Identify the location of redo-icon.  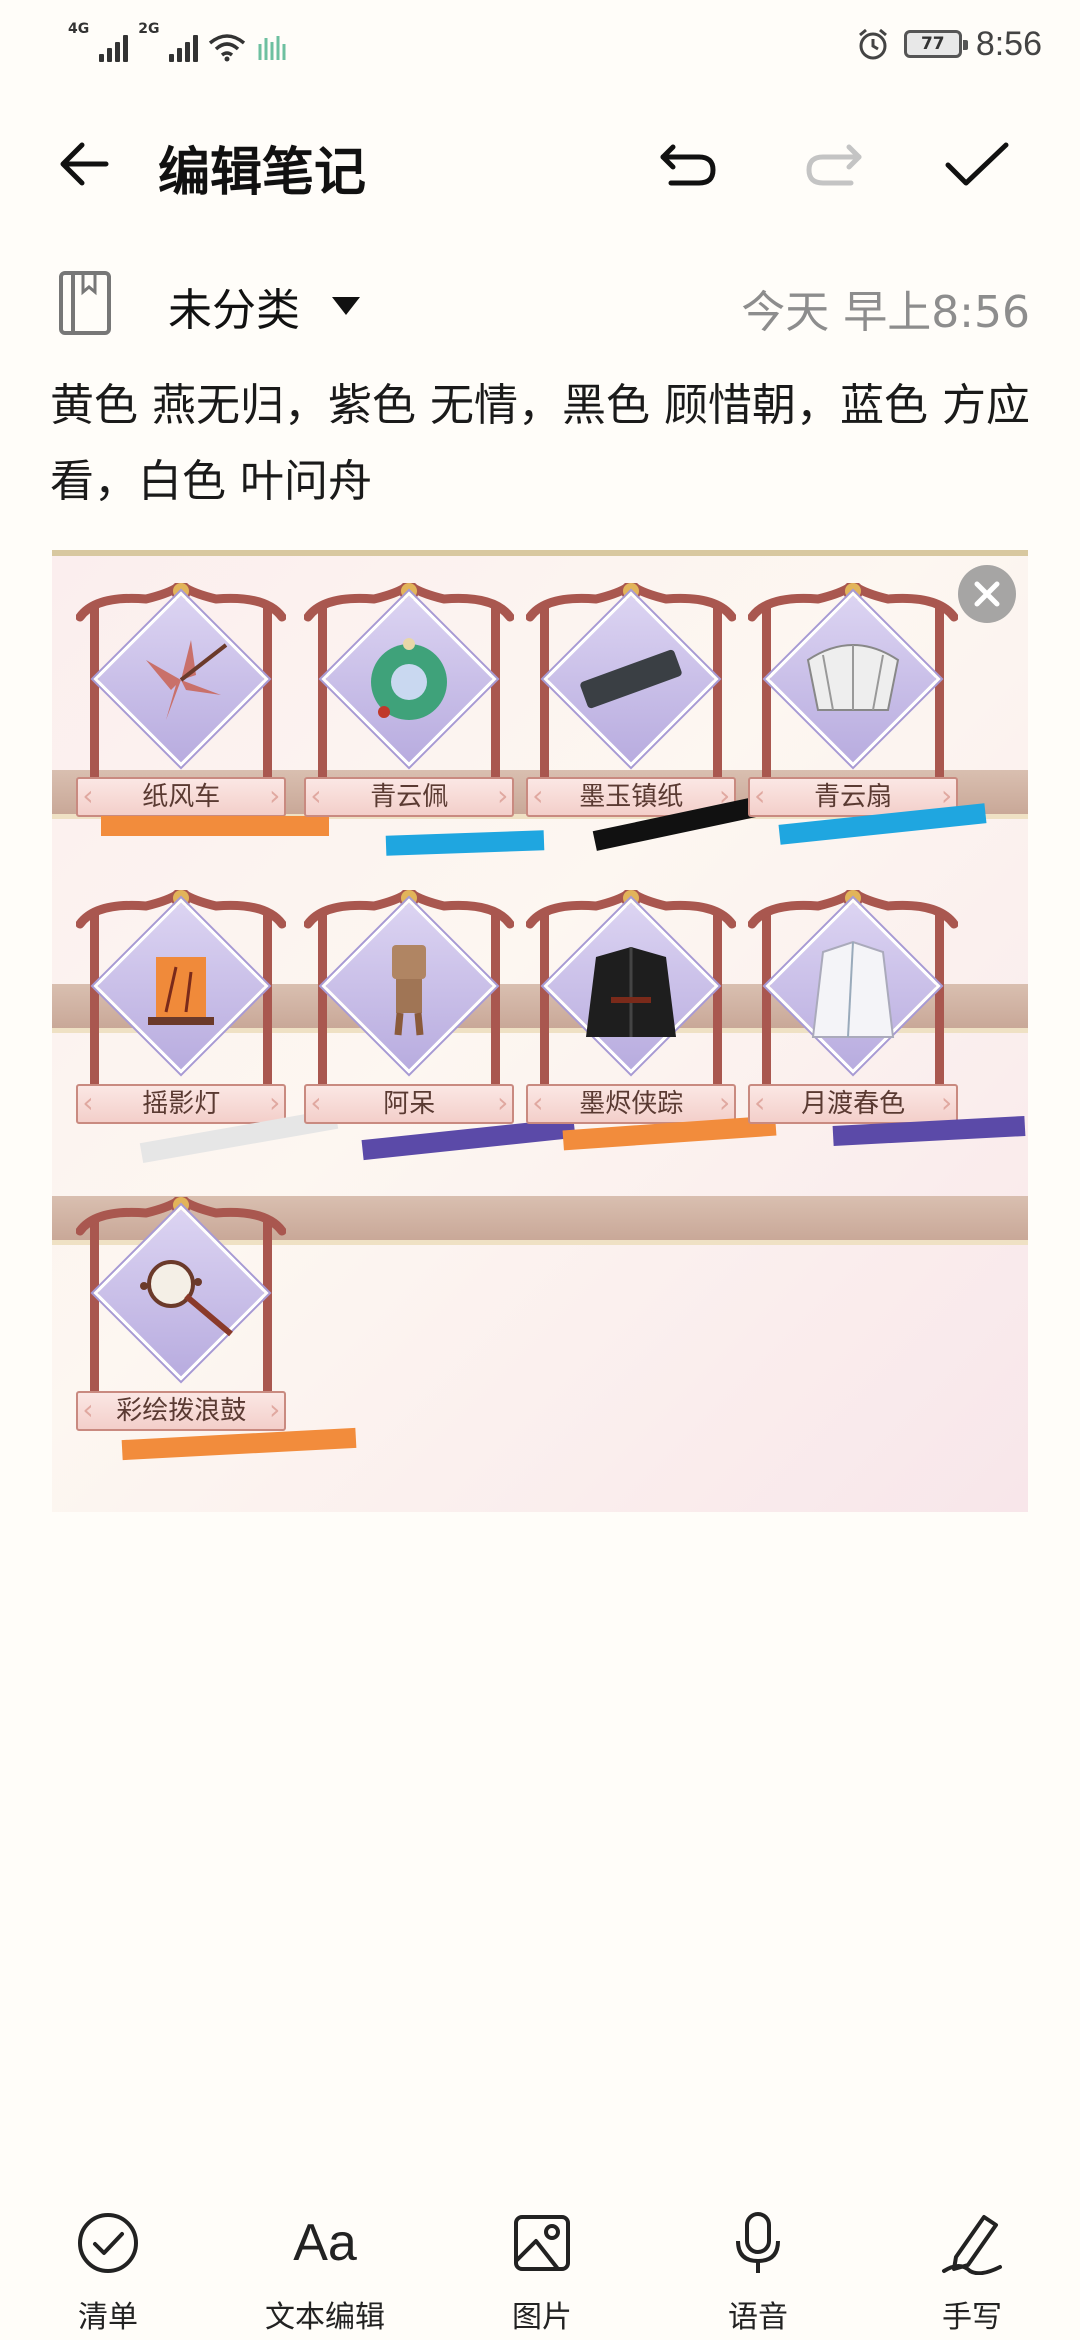
(834, 165).